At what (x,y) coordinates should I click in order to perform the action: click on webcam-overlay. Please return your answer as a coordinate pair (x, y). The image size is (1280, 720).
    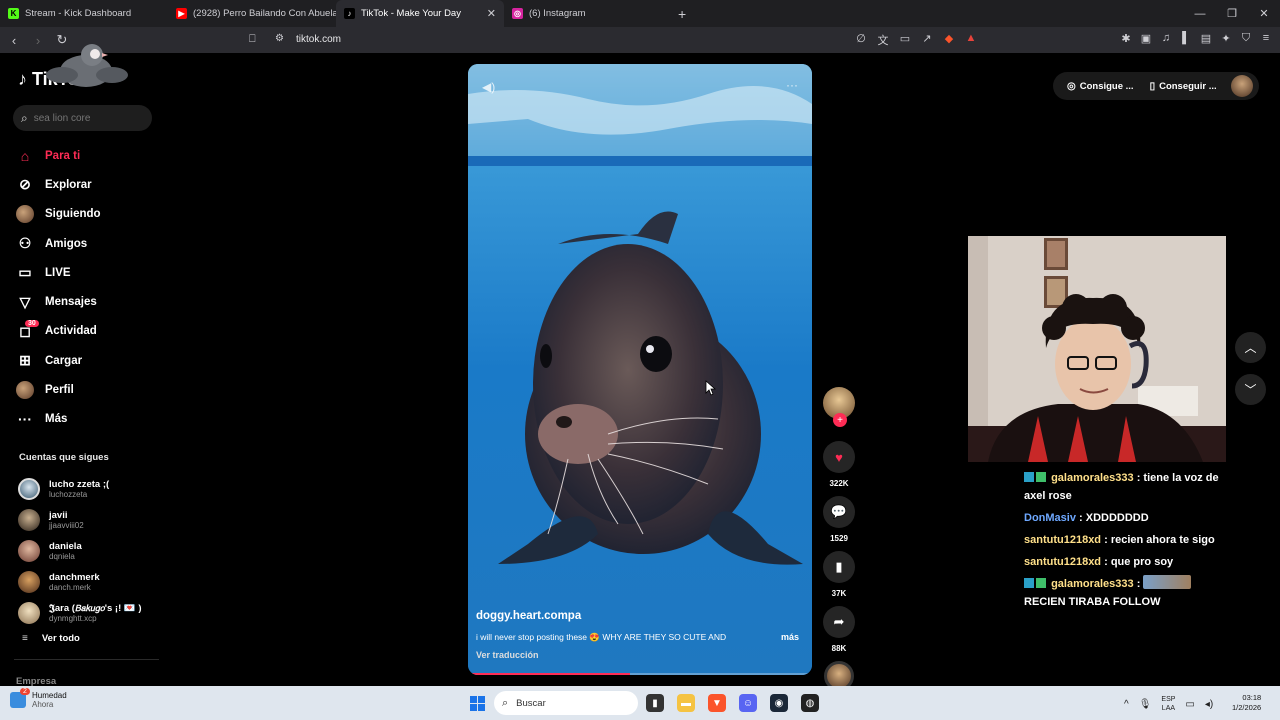
    Looking at the image, I should click on (1097, 349).